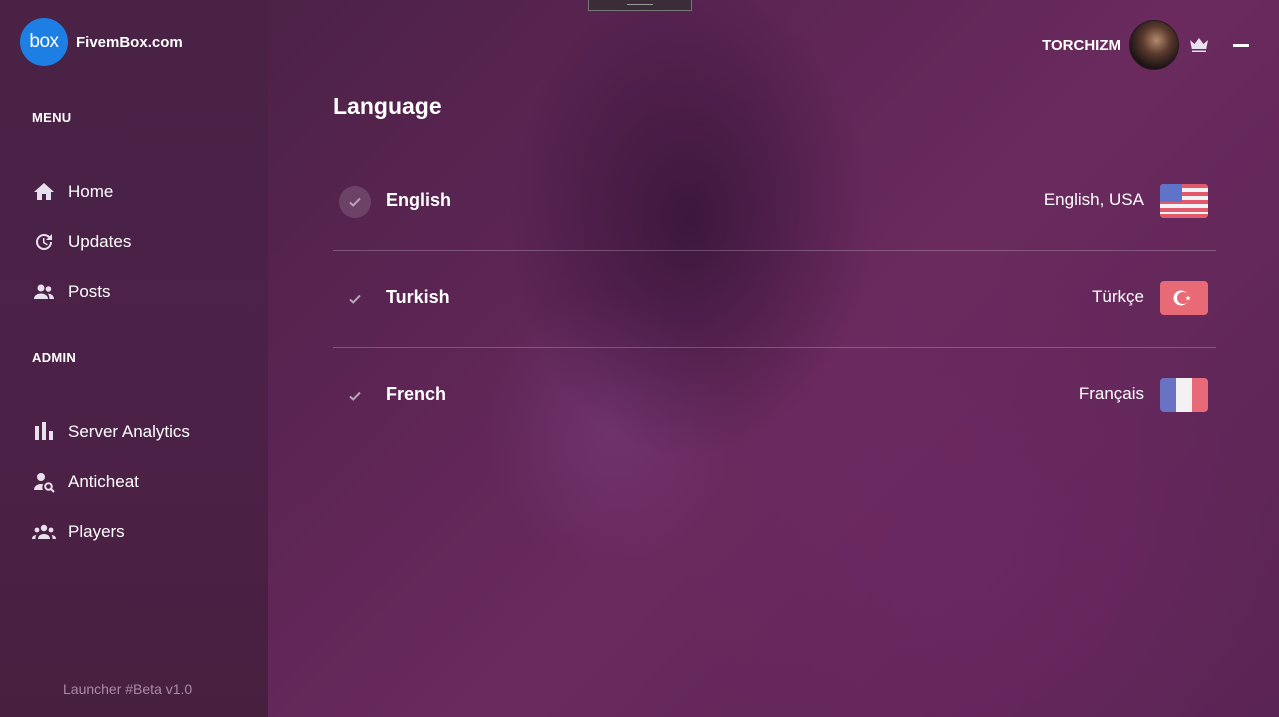 The height and width of the screenshot is (717, 1279). Describe the element at coordinates (44, 531) in the screenshot. I see `players-icon` at that location.